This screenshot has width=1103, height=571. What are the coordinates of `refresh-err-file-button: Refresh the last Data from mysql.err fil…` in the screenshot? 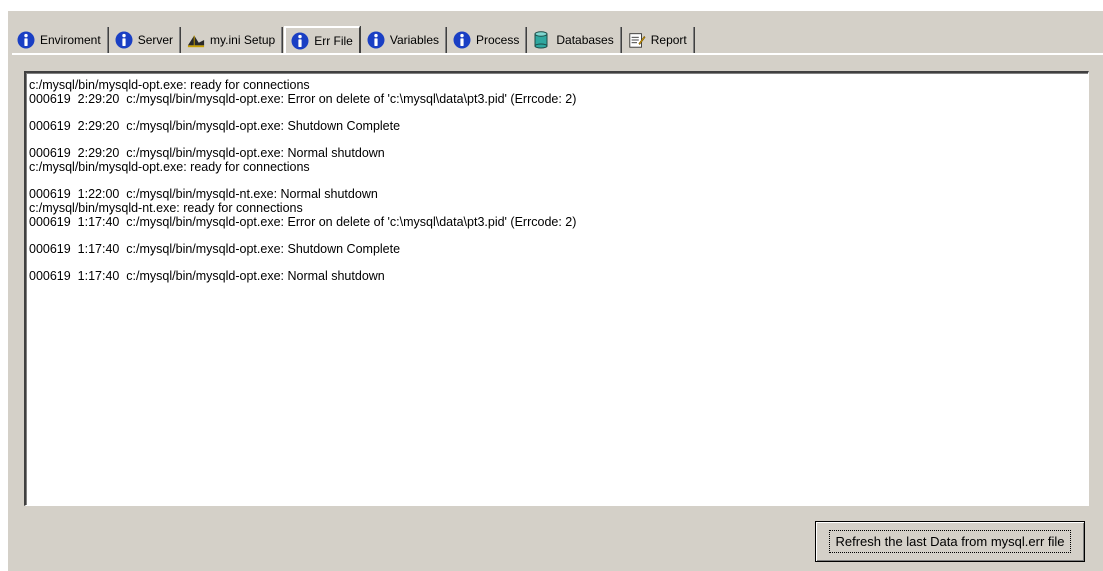 It's located at (950, 541).